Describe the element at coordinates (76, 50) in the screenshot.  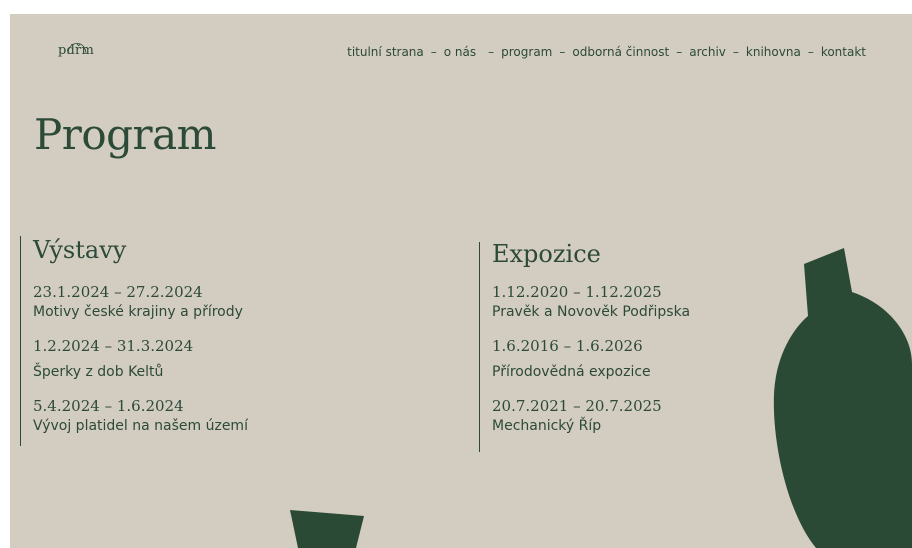
I see `logo-text: pdřm` at that location.